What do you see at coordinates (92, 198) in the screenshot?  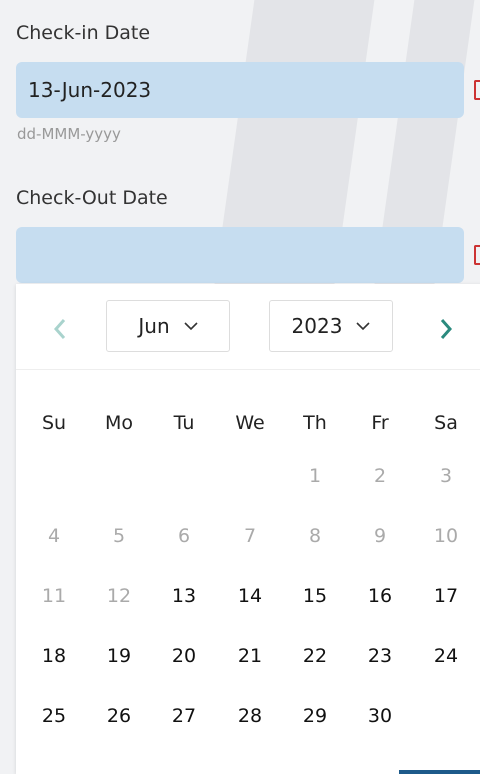 I see `checkout-label: Check-Out Date` at bounding box center [92, 198].